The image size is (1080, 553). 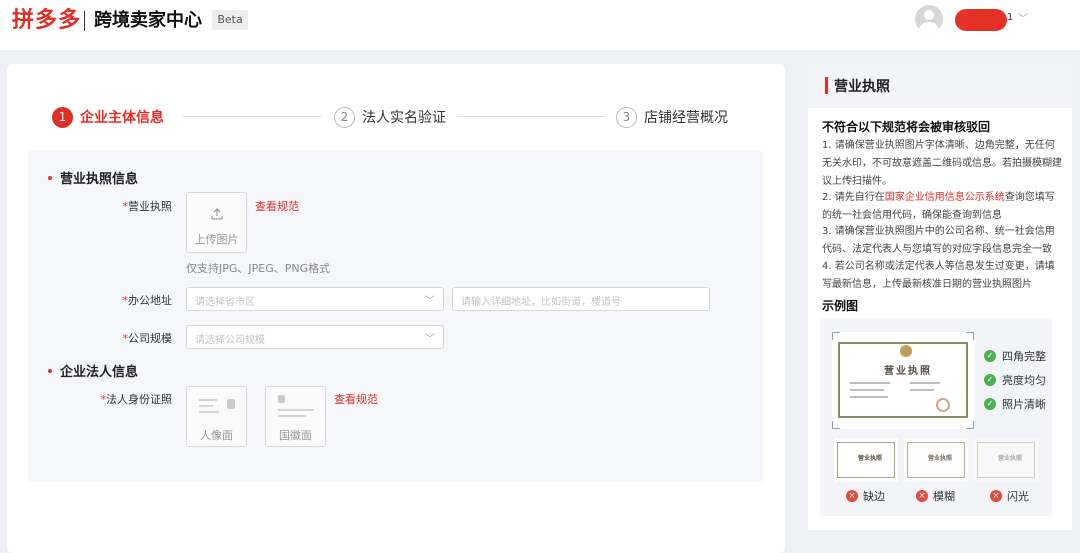 What do you see at coordinates (93, 177) in the screenshot?
I see `section-license: 营业执照信息` at bounding box center [93, 177].